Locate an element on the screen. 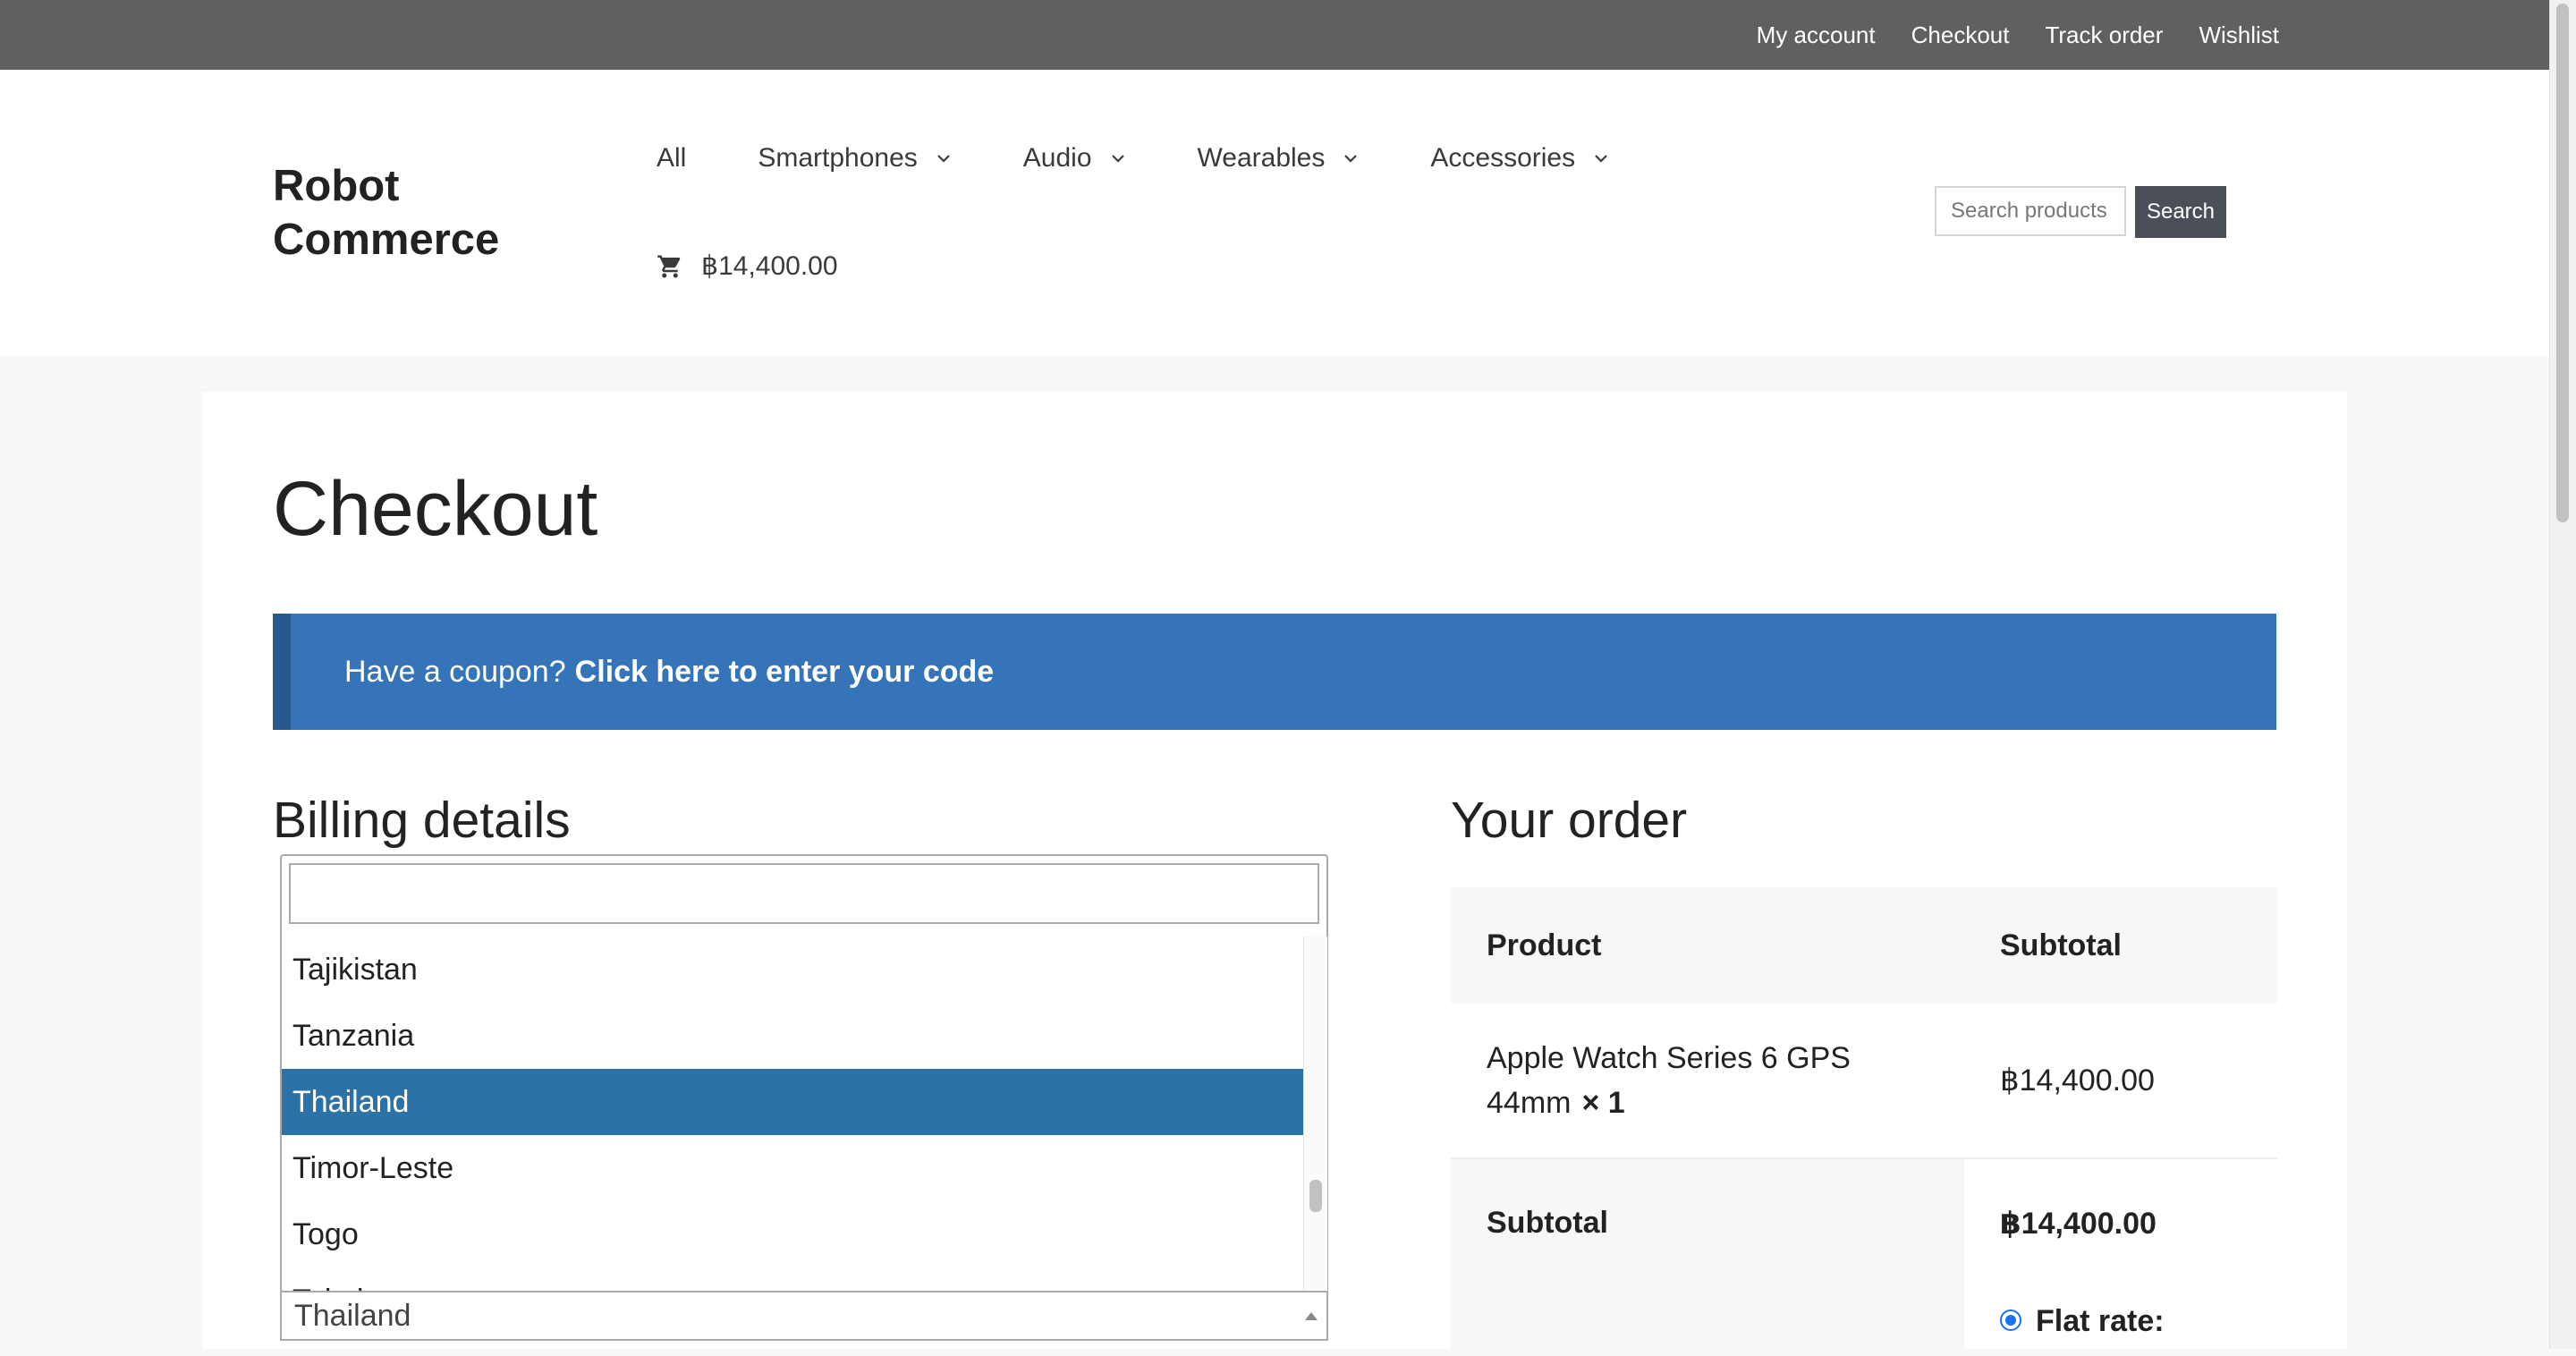  product-cell: Apple Watch Series 6 GPS 44mm × 1 is located at coordinates (1707, 1081).